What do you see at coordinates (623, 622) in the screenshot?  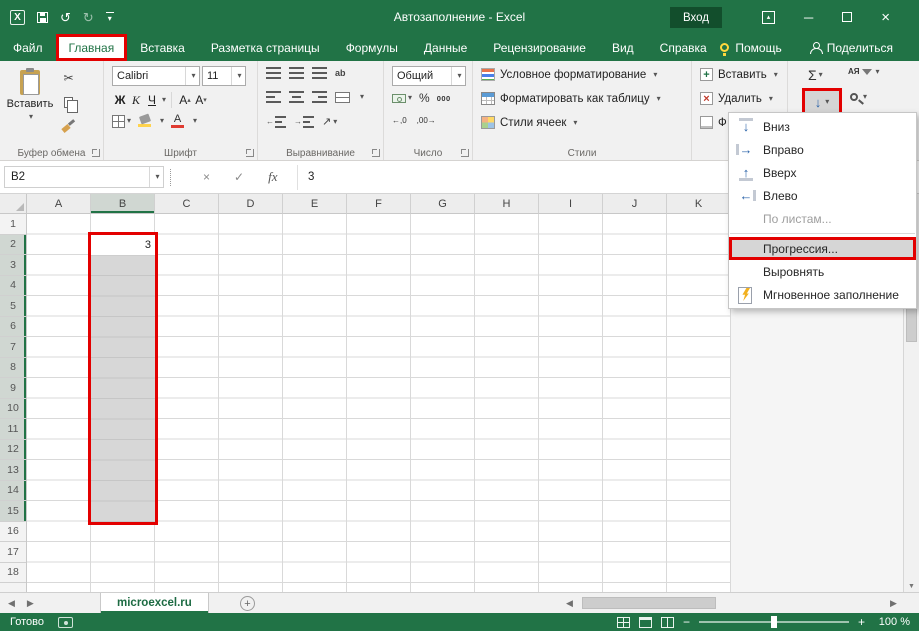 I see `normal-view-icon` at bounding box center [623, 622].